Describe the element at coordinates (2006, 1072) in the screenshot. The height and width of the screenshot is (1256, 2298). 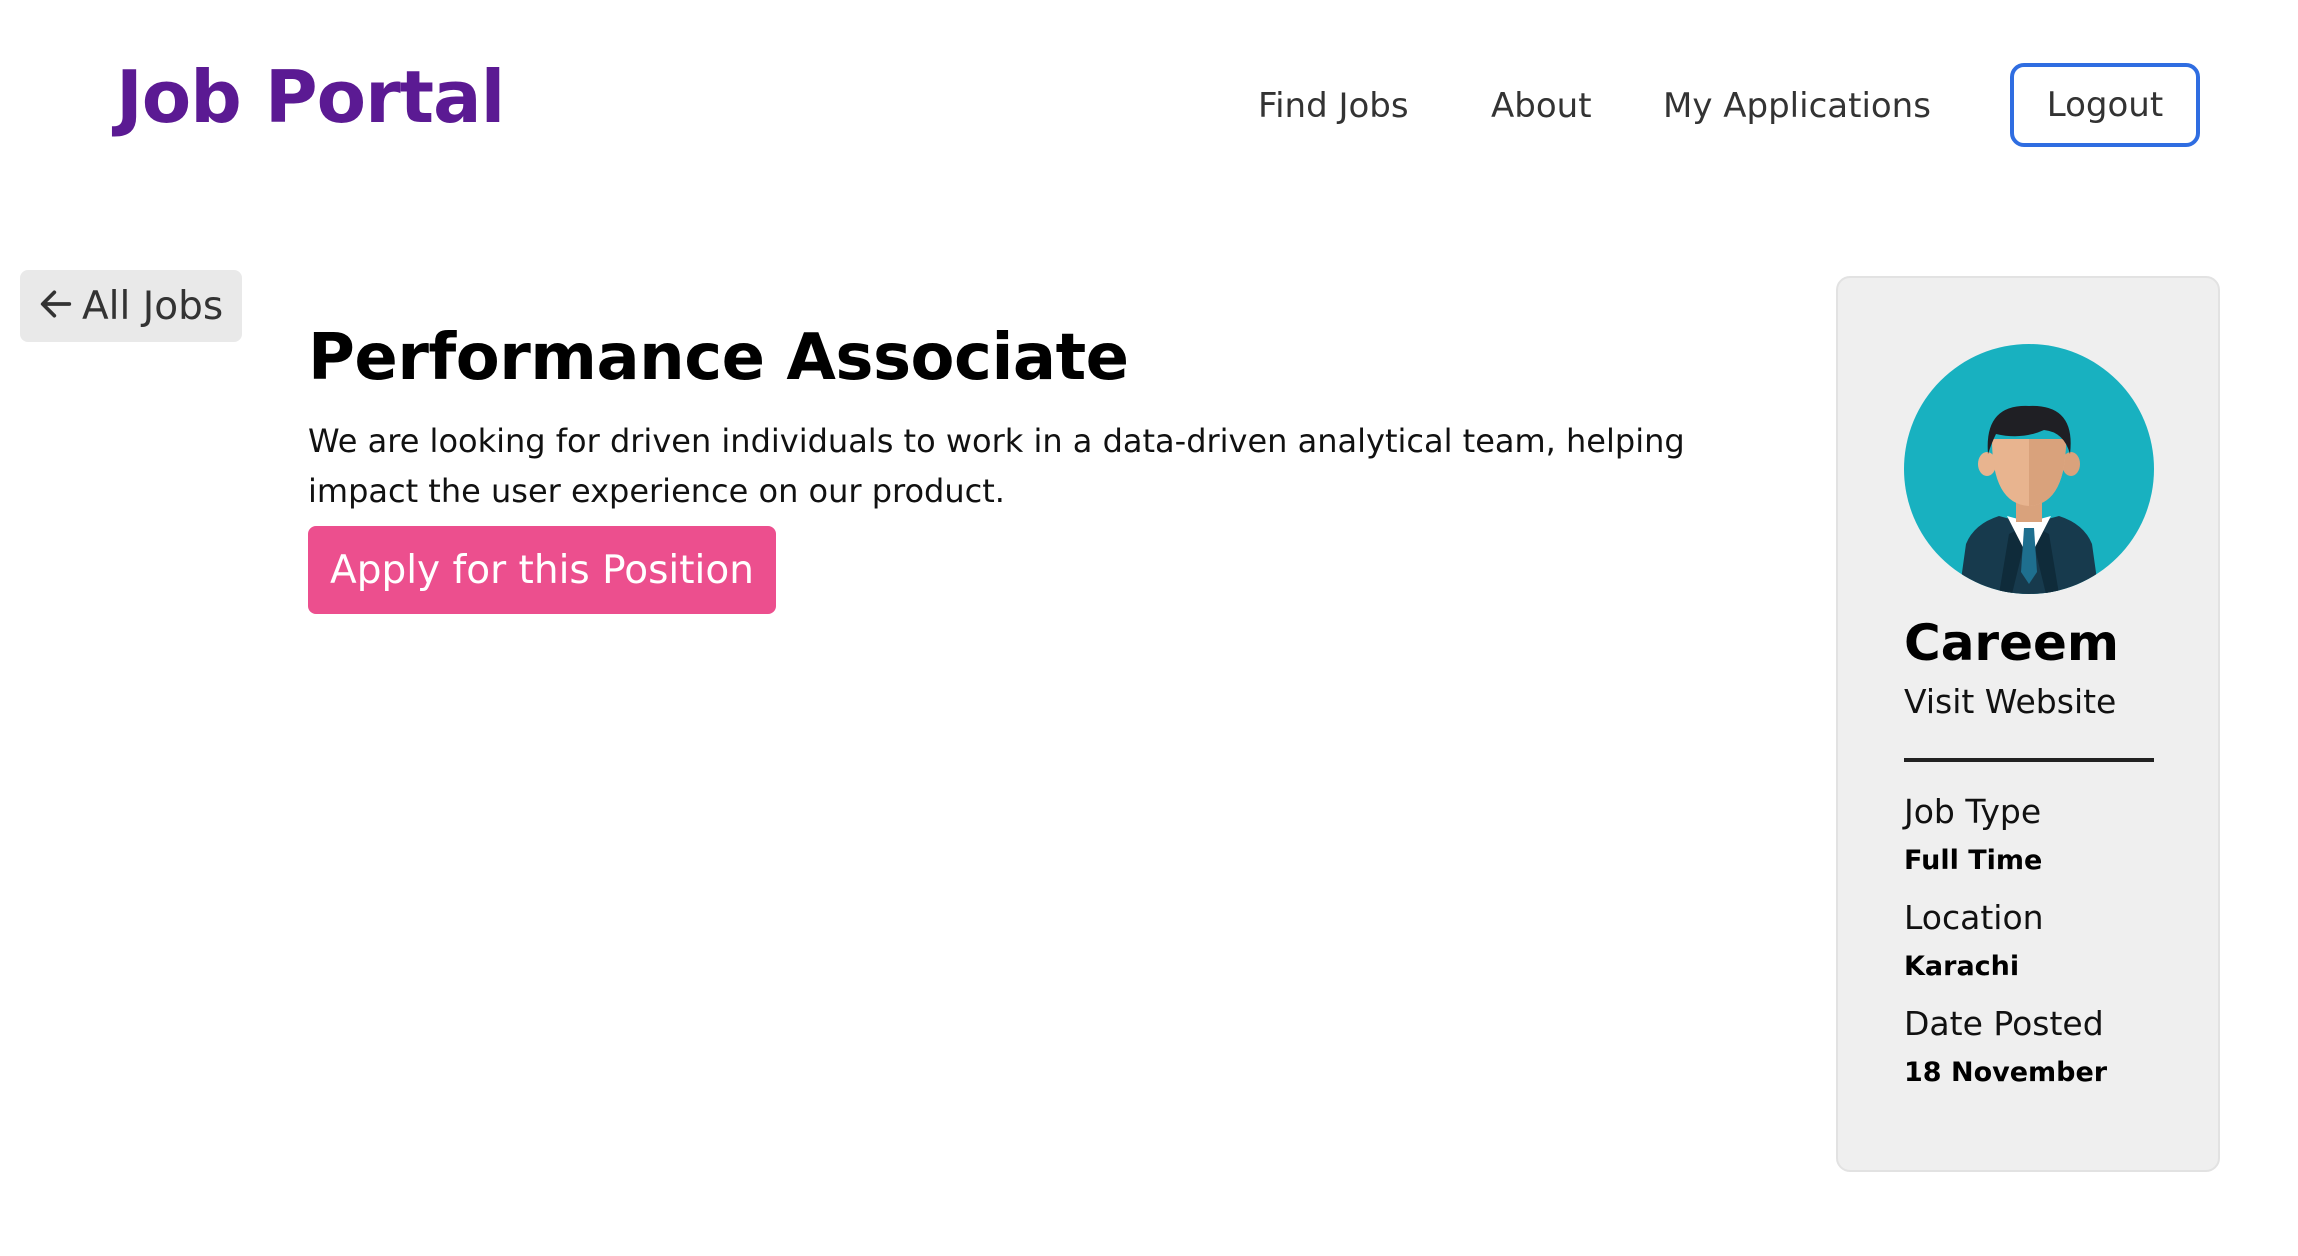
I see `date-posted-value: 18 November` at that location.